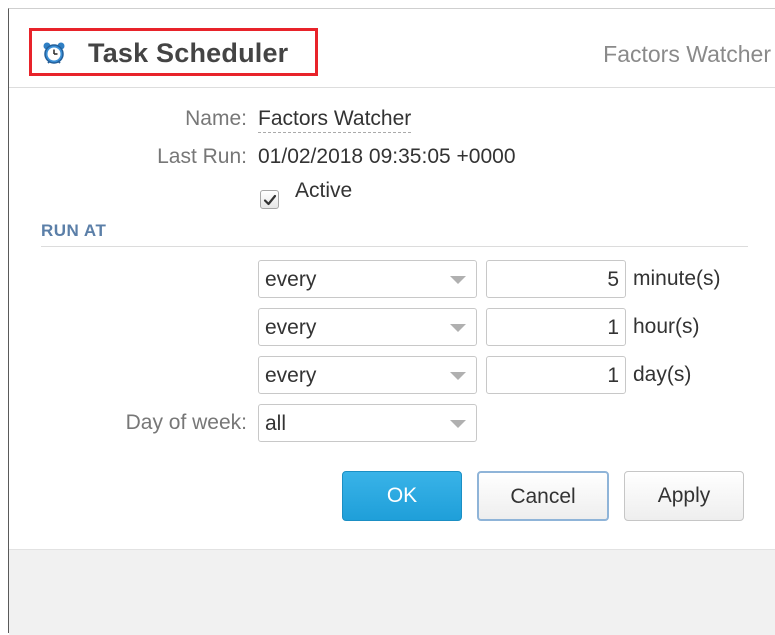 This screenshot has height=635, width=775. Describe the element at coordinates (392, 592) in the screenshot. I see `dialog-footer` at that location.